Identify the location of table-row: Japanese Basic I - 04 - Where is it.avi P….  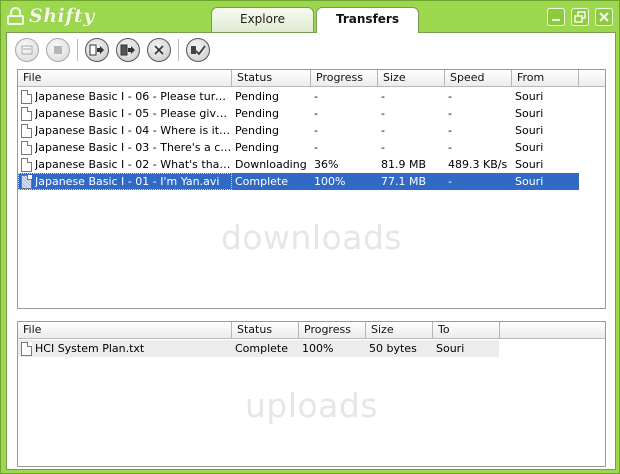
(298, 130).